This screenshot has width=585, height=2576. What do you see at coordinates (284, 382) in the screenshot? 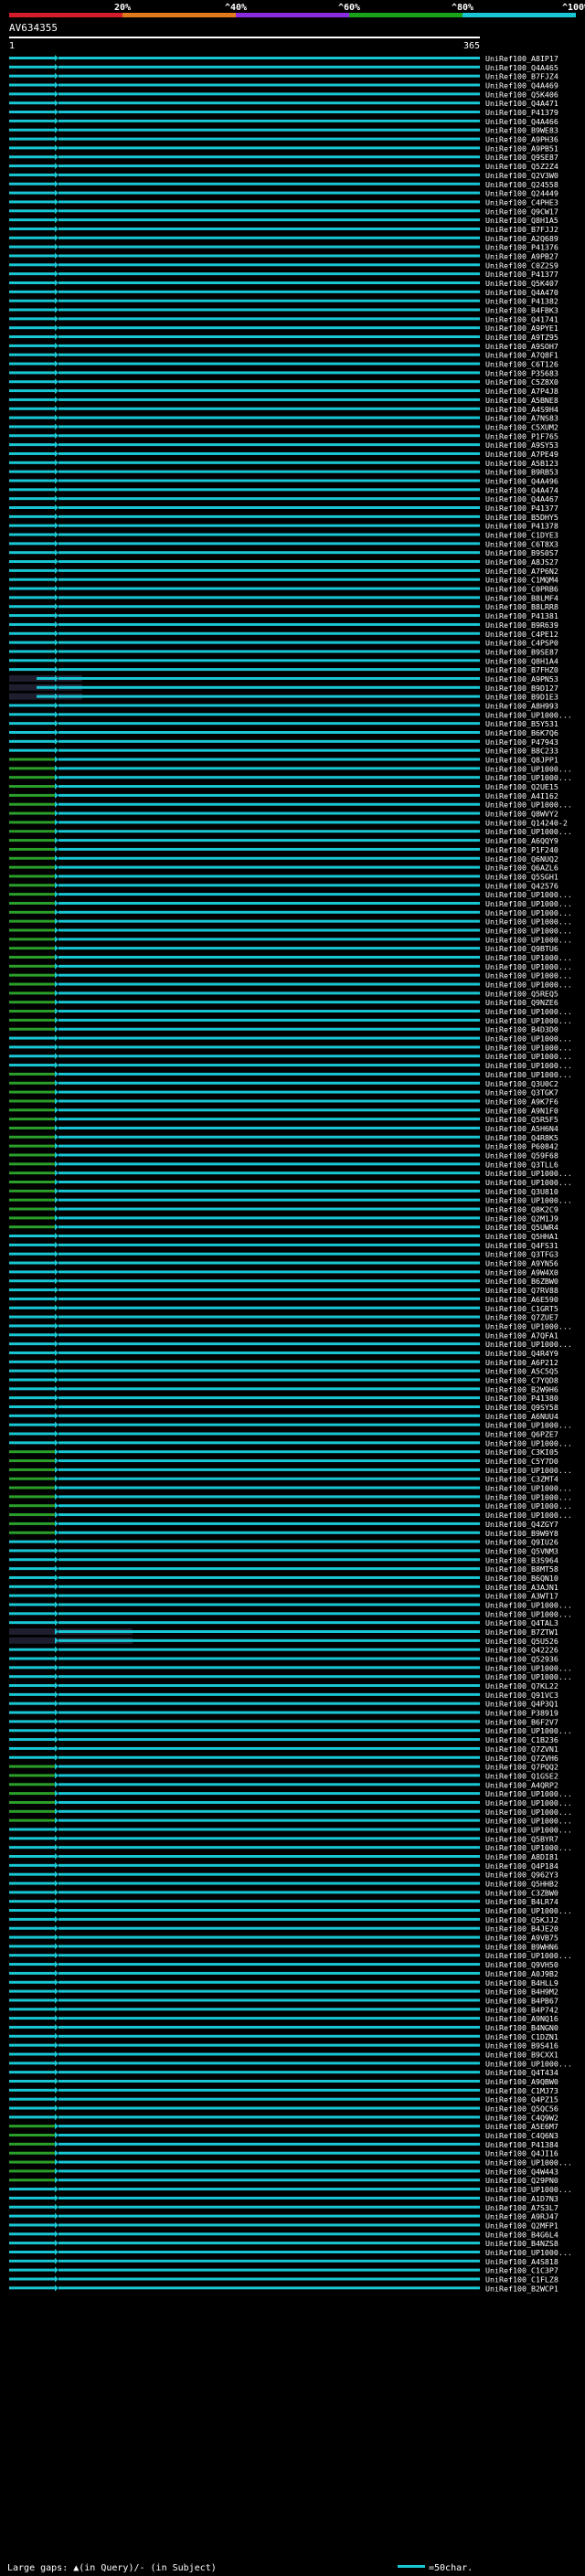
I see `alignment-row: UniRef100_C5Z8X0` at bounding box center [284, 382].